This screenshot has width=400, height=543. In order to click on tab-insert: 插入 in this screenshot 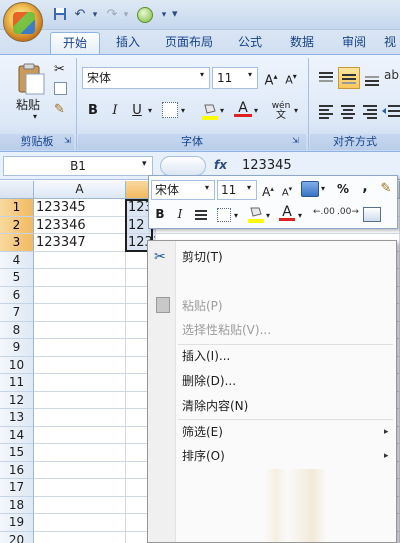, I will do `click(128, 43)`.